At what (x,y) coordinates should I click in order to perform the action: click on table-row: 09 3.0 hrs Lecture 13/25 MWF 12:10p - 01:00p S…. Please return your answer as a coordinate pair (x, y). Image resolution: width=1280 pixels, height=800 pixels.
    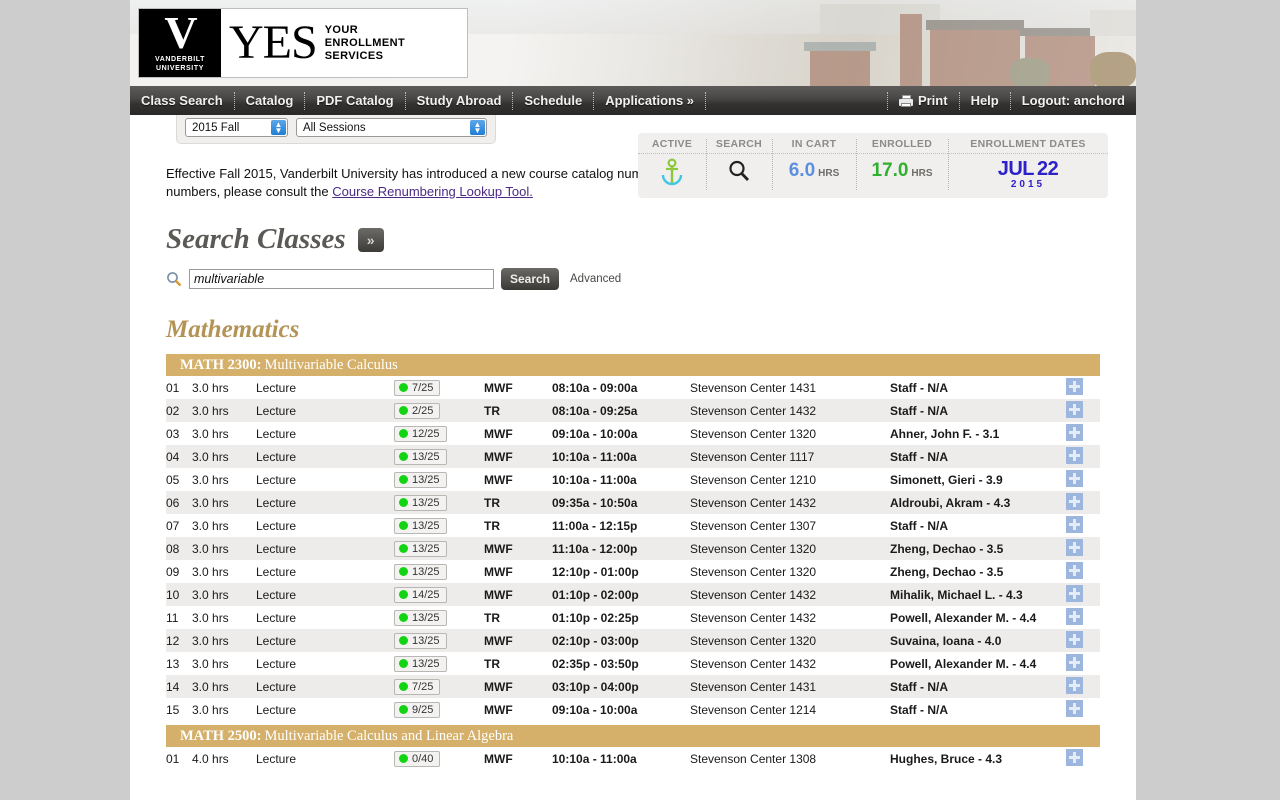
    Looking at the image, I should click on (633, 571).